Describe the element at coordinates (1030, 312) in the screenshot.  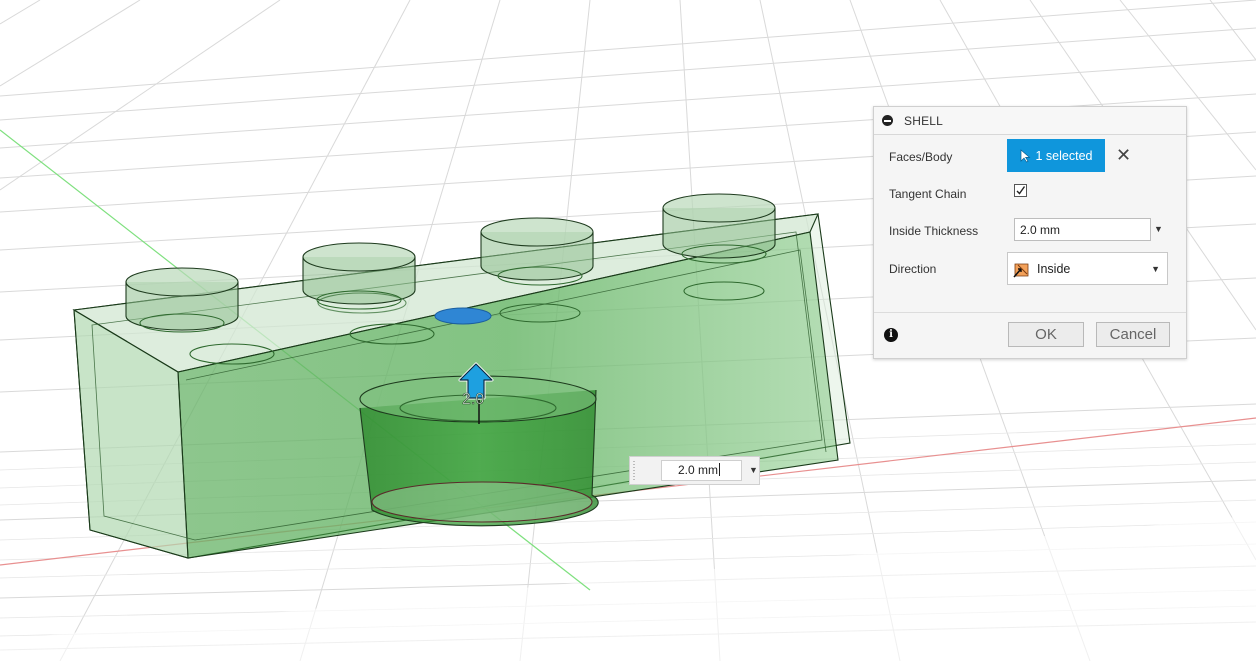
I see `dialog-divider` at that location.